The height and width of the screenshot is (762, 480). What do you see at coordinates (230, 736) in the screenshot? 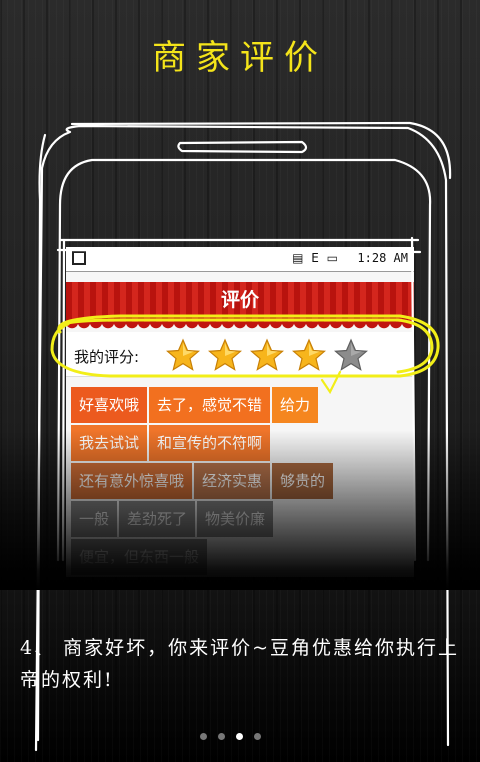
I see `page-indicator` at bounding box center [230, 736].